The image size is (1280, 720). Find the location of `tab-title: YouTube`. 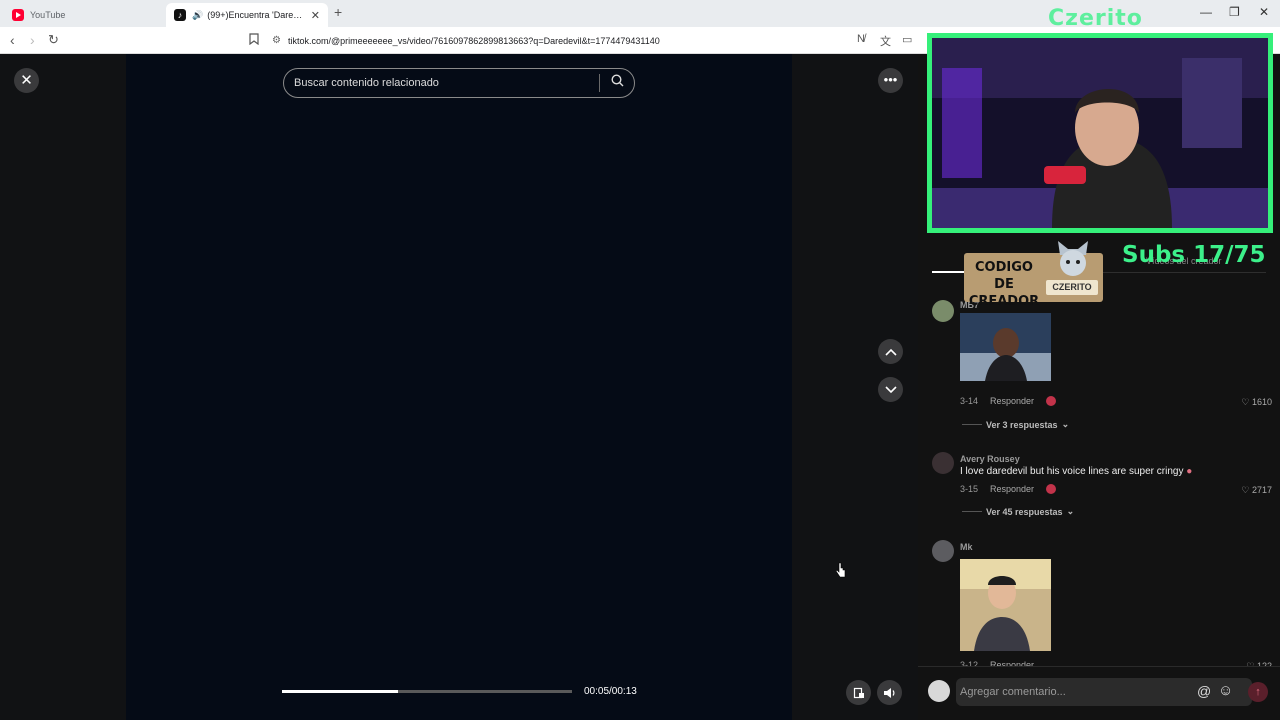

tab-title: YouTube is located at coordinates (48, 15).